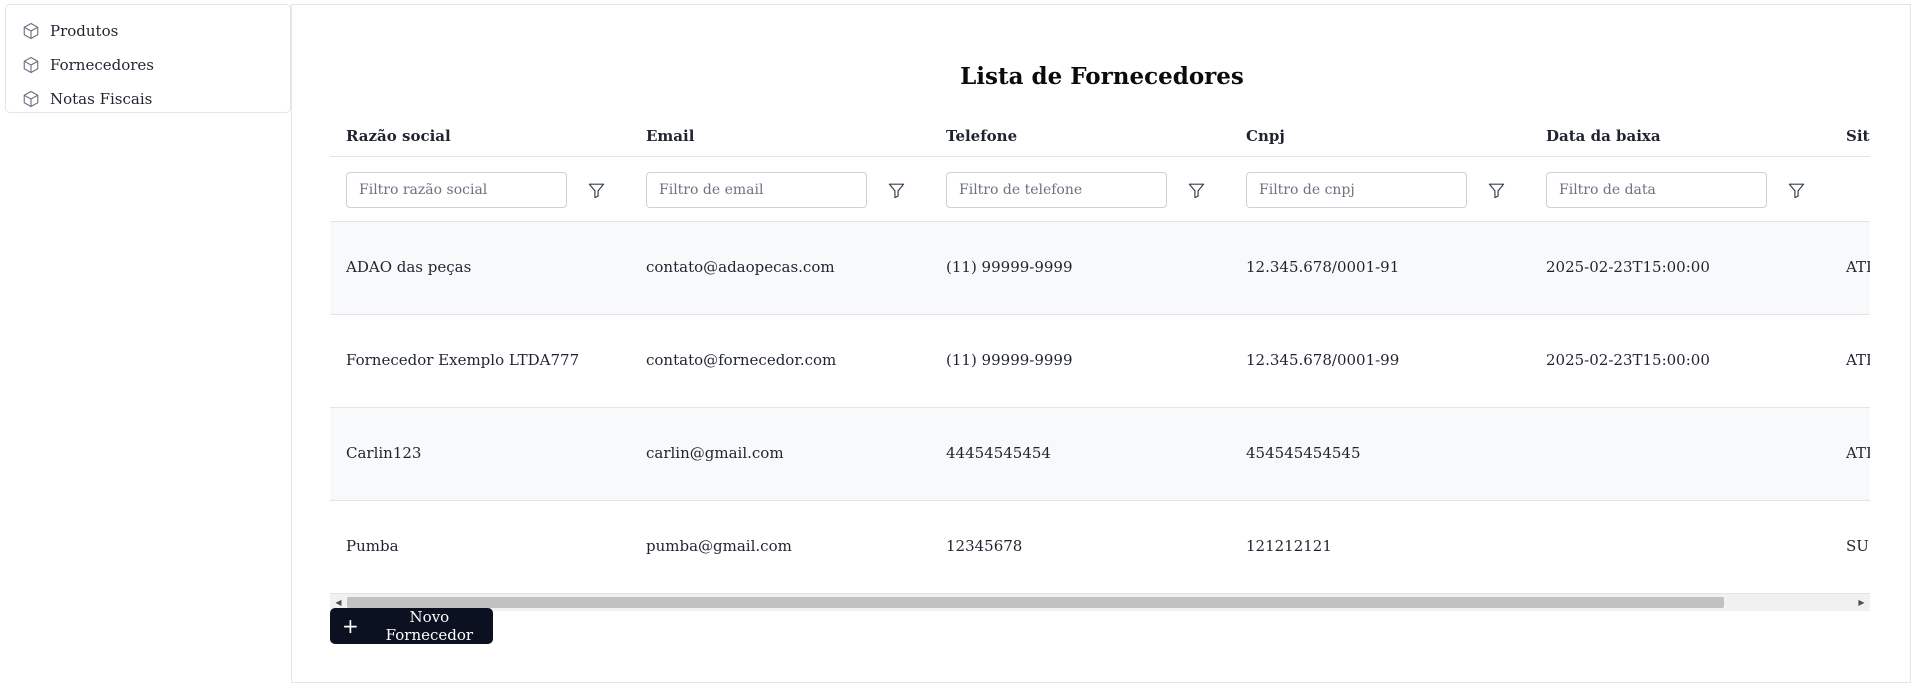 Image resolution: width=1915 pixels, height=699 pixels. I want to click on cell-email: contato@fornecedor.com, so click(741, 360).